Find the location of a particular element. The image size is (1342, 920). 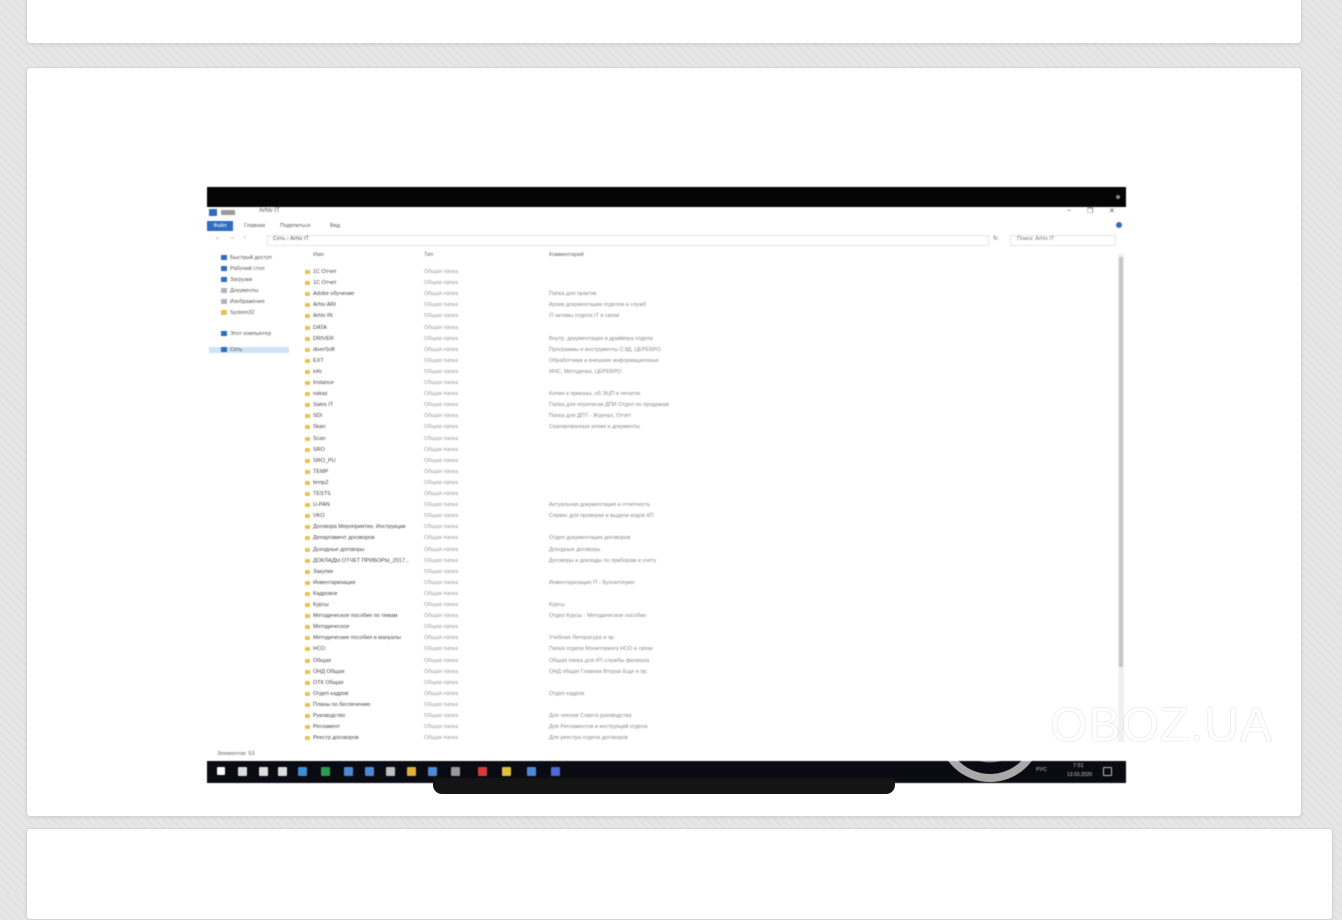

file-row: Отдел кадров Общая папка Отдел кадров is located at coordinates (537, 694).